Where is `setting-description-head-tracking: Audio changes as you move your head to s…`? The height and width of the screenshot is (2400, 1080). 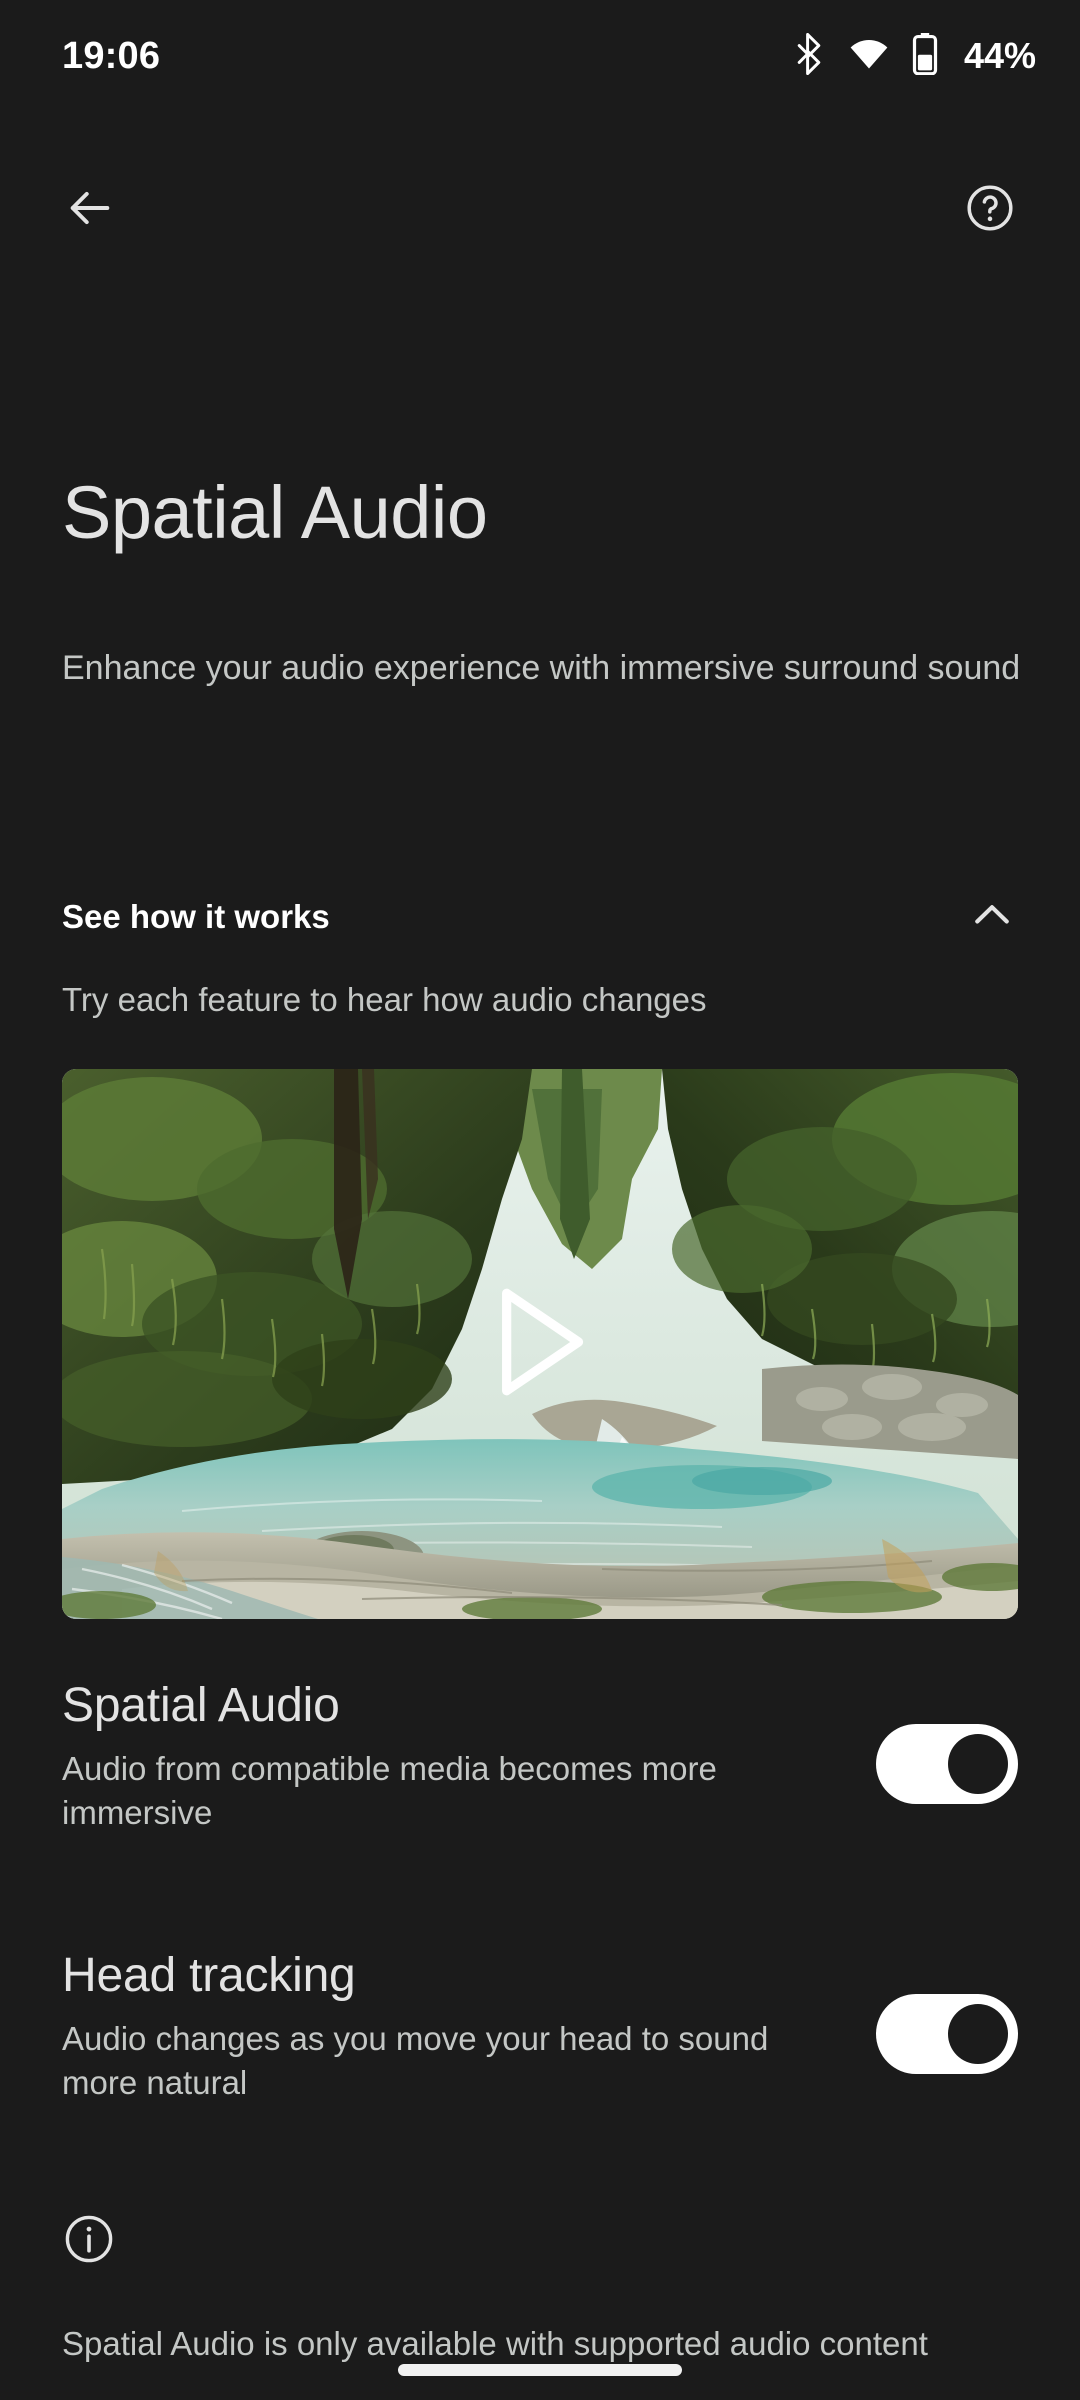 setting-description-head-tracking: Audio changes as you move your head to s… is located at coordinates (415, 2061).